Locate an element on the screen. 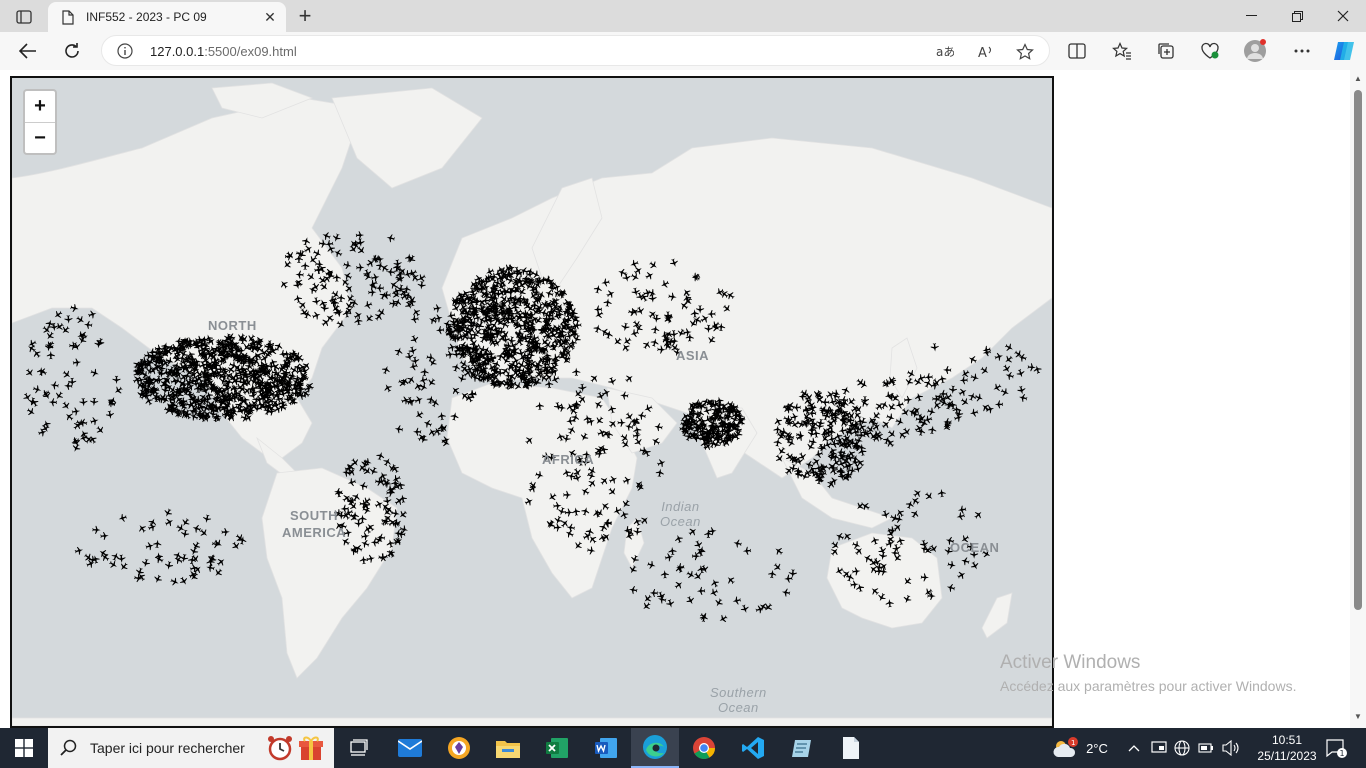 The width and height of the screenshot is (1366, 768). notes-app-icon is located at coordinates (802, 748).